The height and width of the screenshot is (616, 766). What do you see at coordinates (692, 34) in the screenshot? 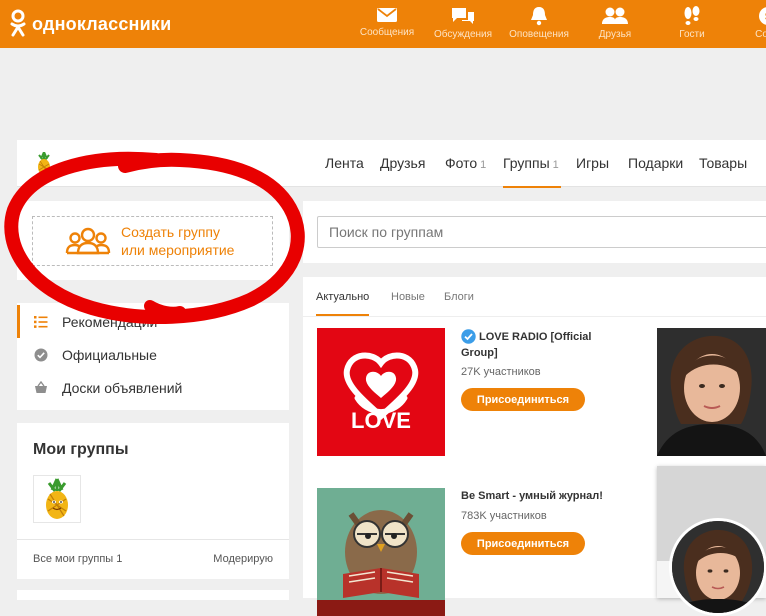
I see `nav-guests-label: Гости` at bounding box center [692, 34].